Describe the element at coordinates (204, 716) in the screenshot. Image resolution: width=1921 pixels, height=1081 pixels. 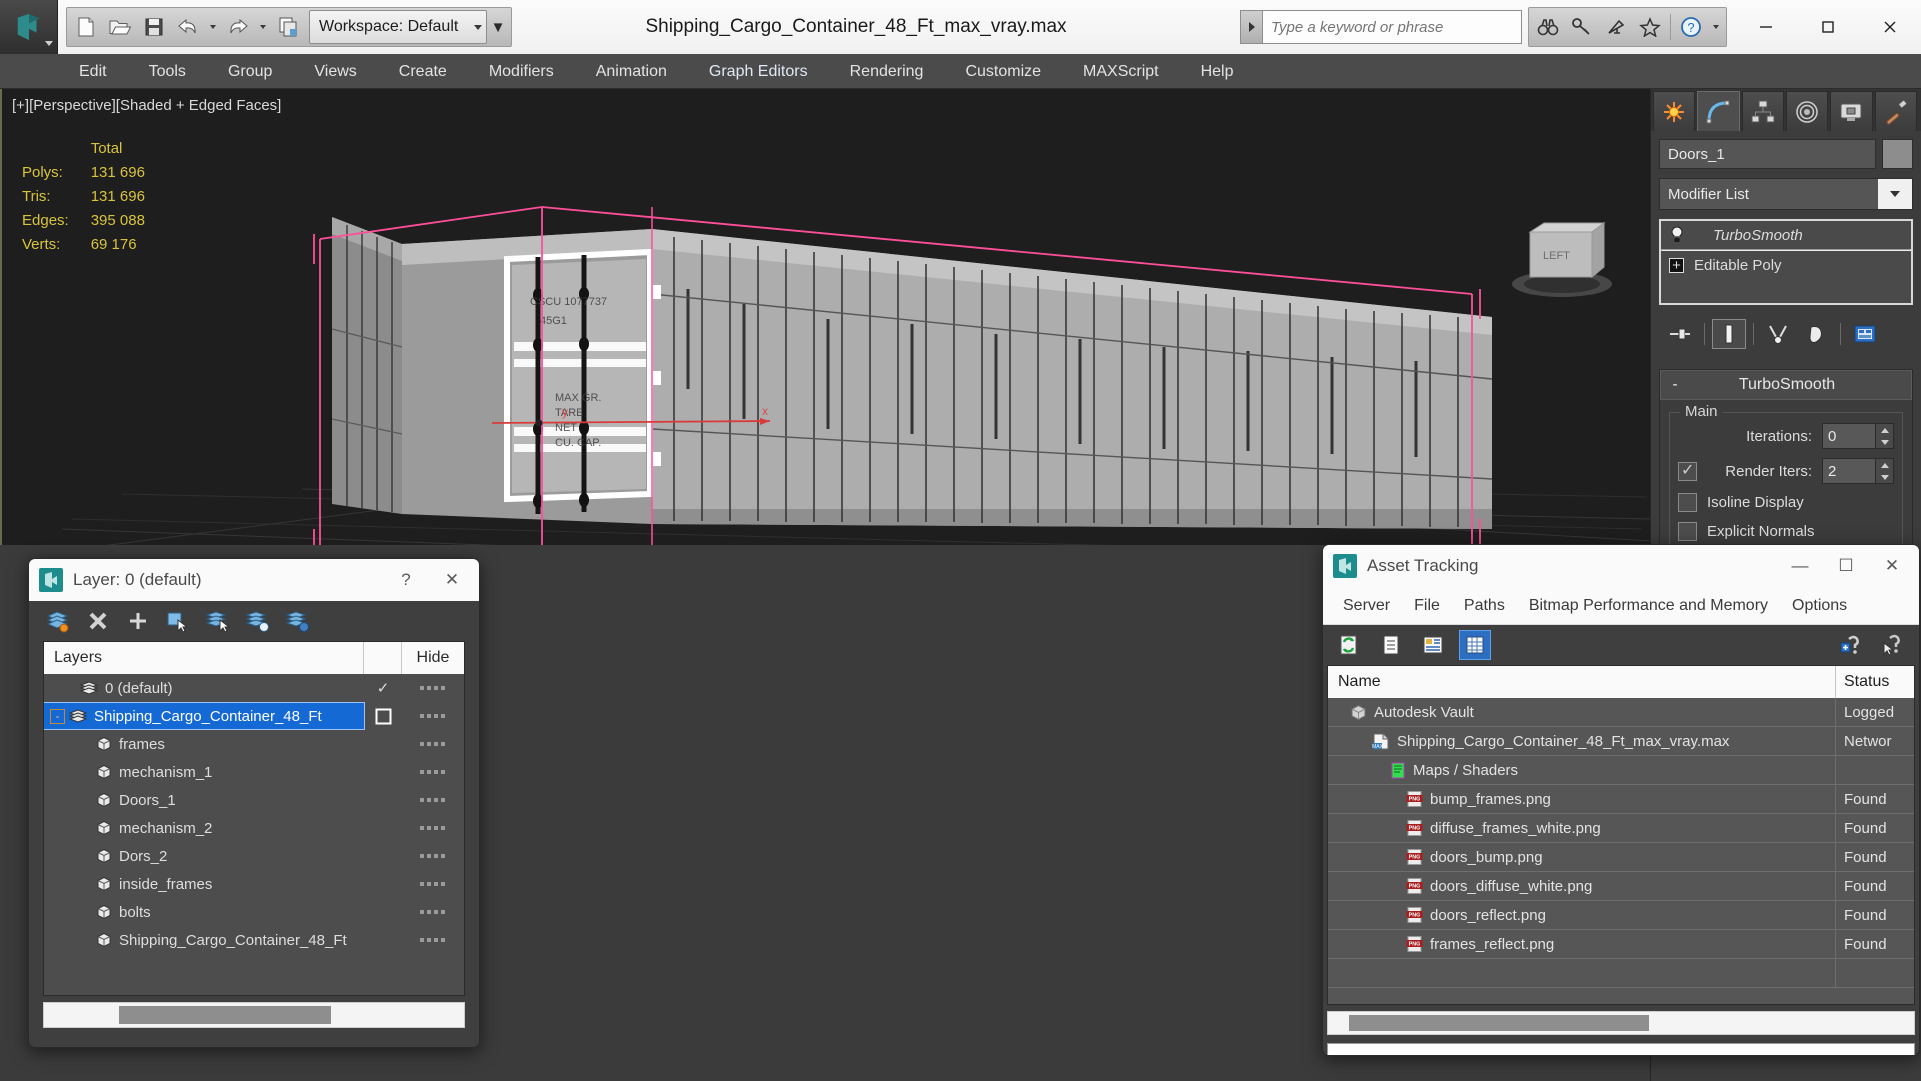
I see `layer-row-name-cell: - Shipping_Cargo_Container_48_Ft` at that location.